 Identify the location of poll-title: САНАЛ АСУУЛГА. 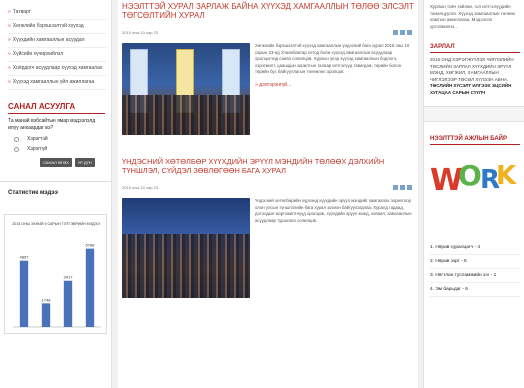
(42, 106).